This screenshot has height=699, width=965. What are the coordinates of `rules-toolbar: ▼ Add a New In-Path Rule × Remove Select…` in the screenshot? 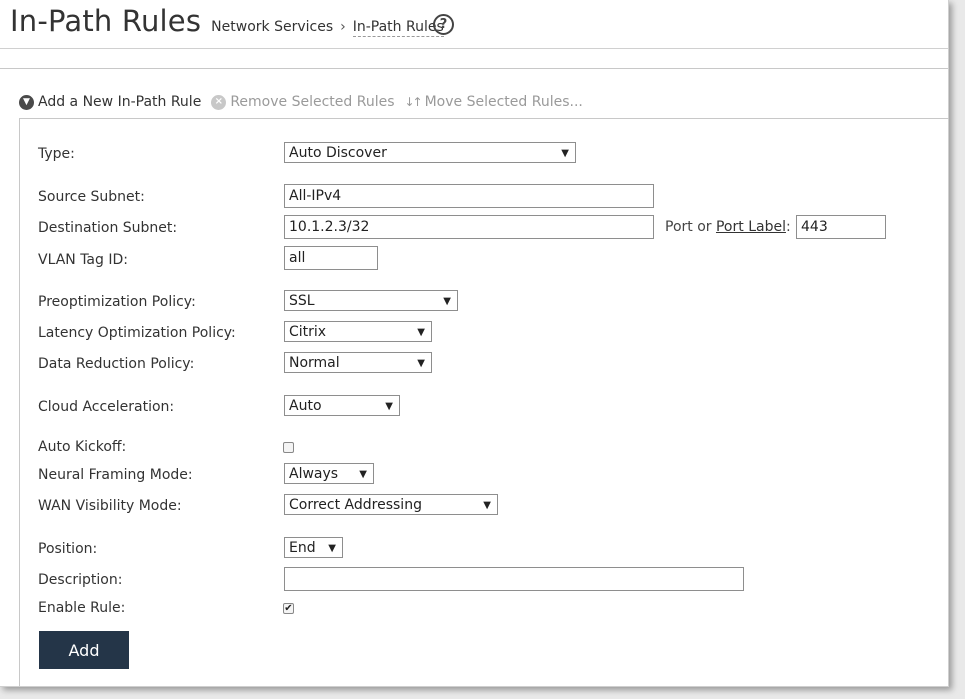 It's located at (306, 102).